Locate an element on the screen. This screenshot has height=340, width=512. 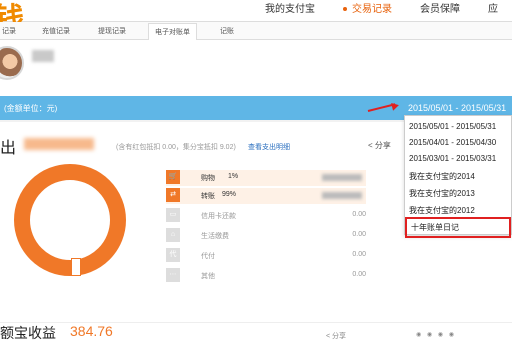
dropdown-item-2013: 我在支付宝的2013 is located at coordinates (442, 193).